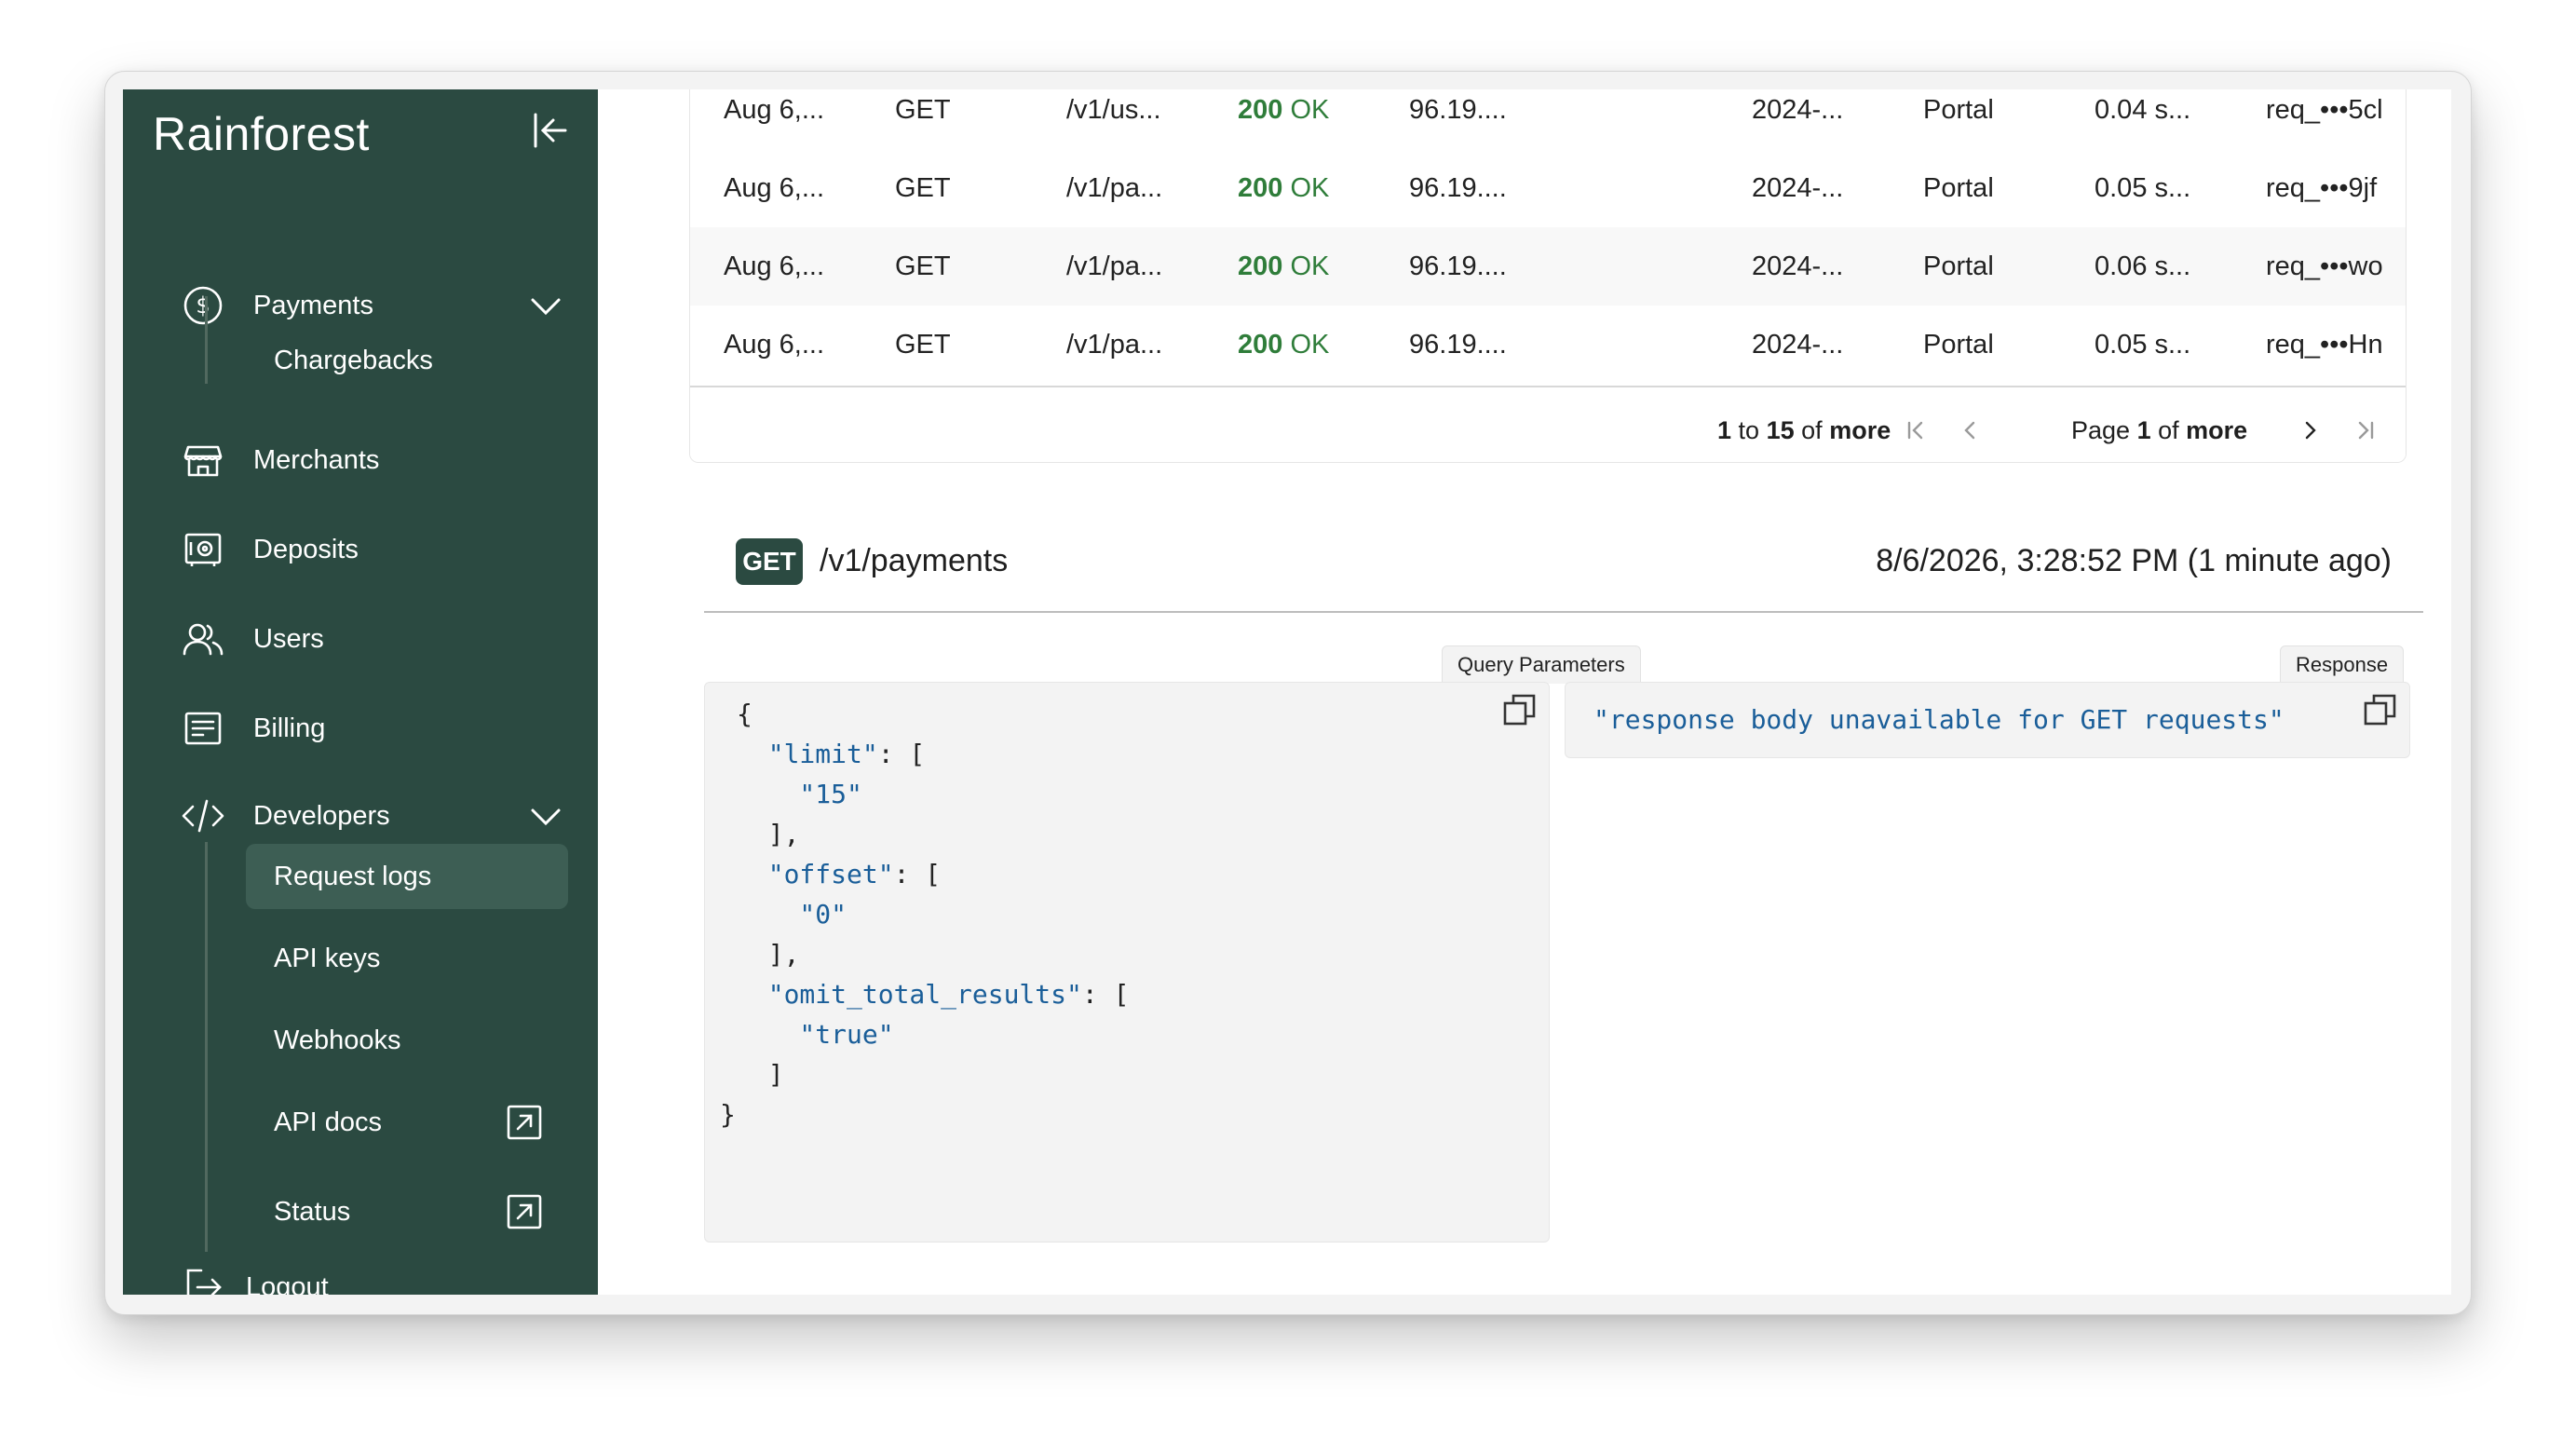 This screenshot has height=1453, width=2576. Describe the element at coordinates (337, 1040) in the screenshot. I see `sidebar-item-label: Webhooks` at that location.